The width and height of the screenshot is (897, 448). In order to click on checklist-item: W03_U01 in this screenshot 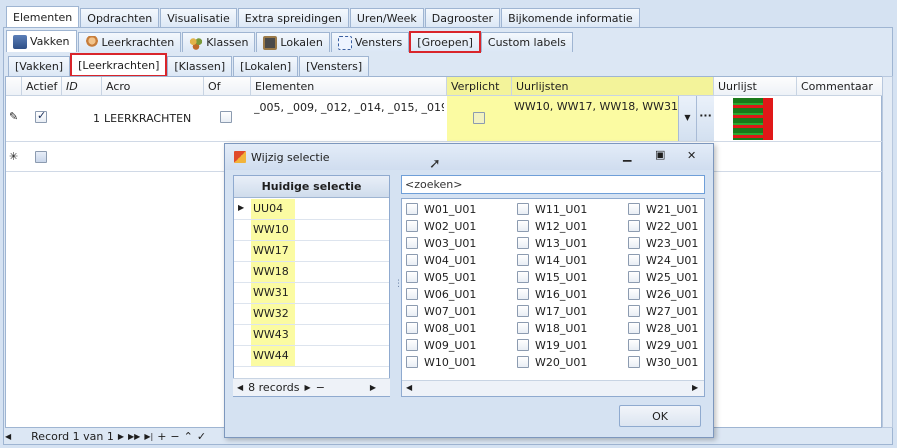, I will do `click(441, 243)`.